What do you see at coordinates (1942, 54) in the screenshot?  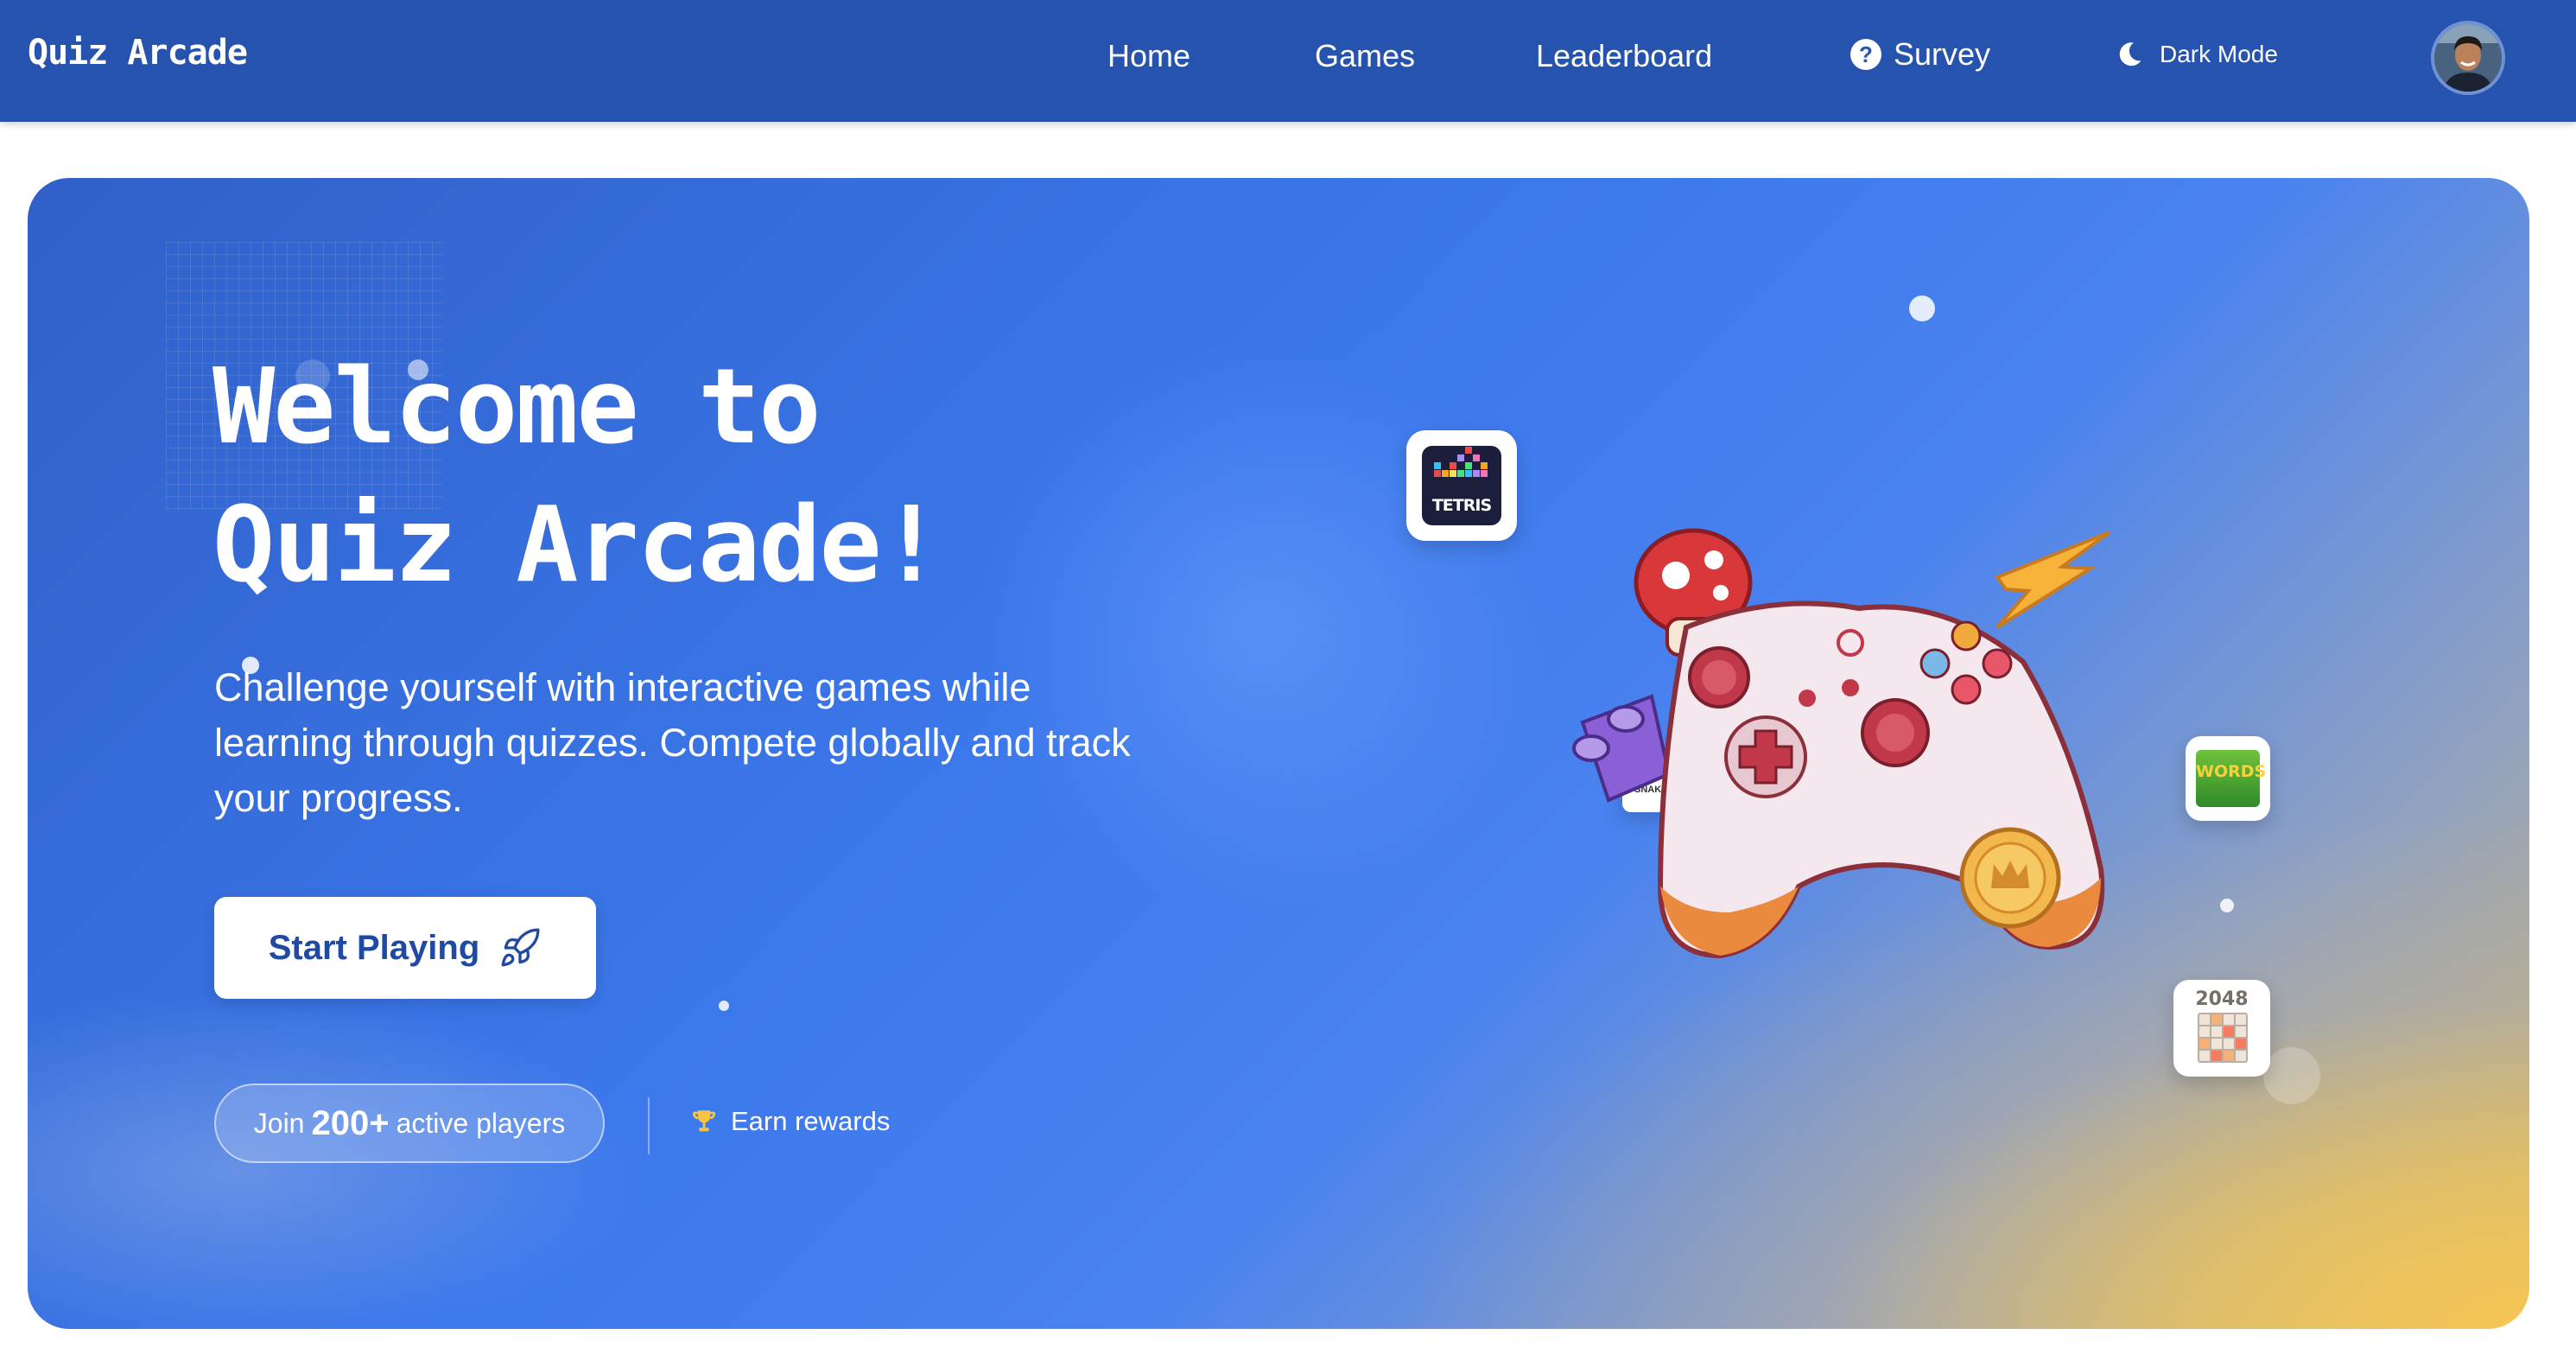 I see `nav-survey-label: Survey` at bounding box center [1942, 54].